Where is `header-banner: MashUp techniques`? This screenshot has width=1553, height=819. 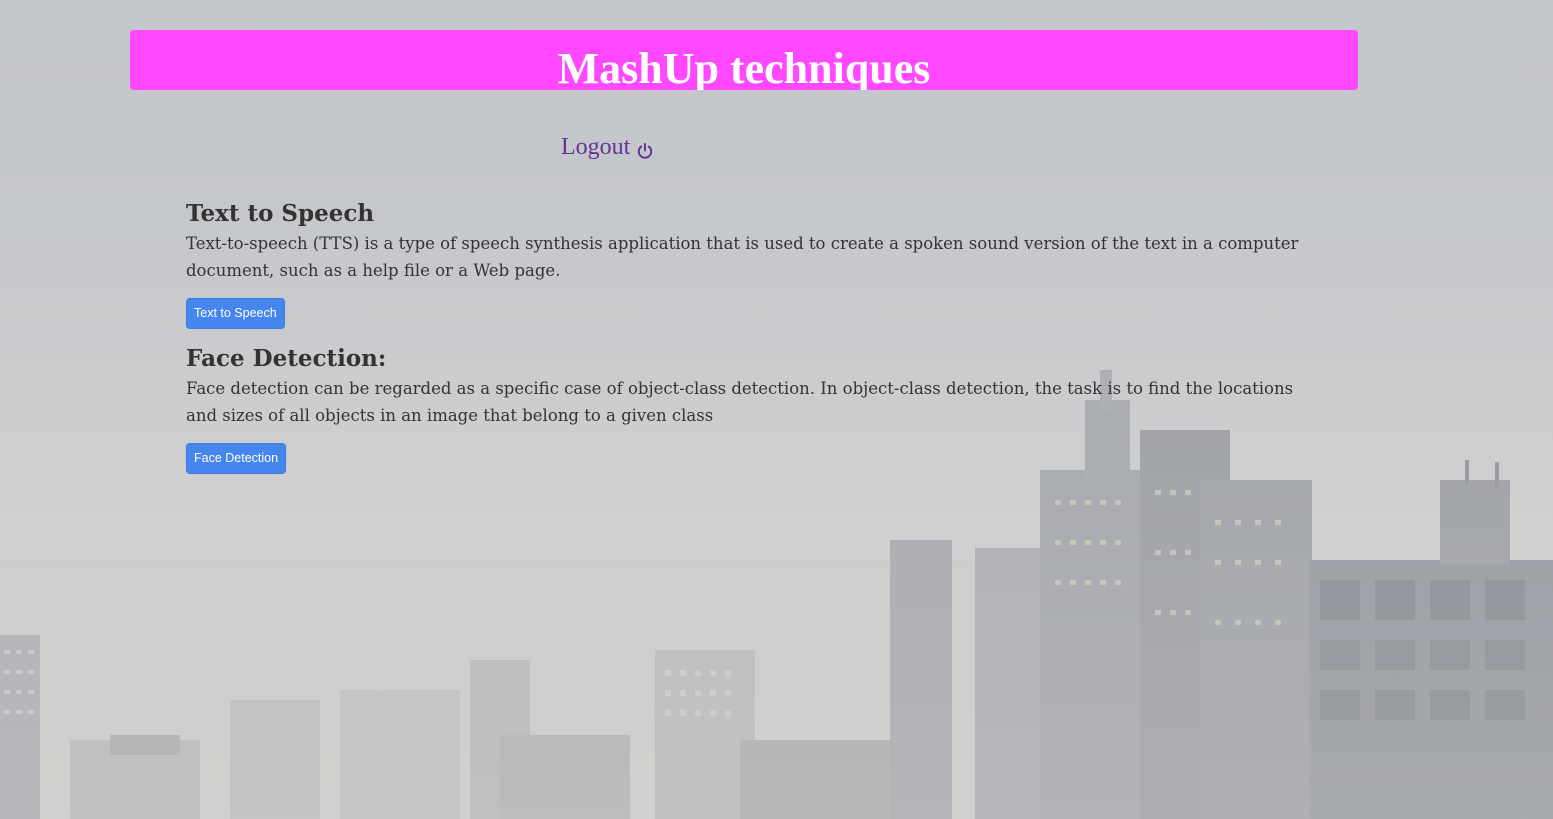 header-banner: MashUp techniques is located at coordinates (744, 60).